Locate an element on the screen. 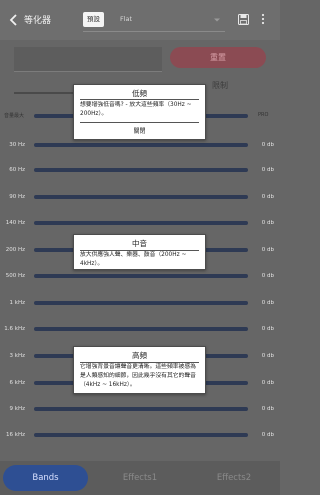  low-frequency-popup: 低頻 想要增強低音嗎? - 放大這些頻率（30Hz ~ 200Hz）。 關閉 is located at coordinates (139, 112).